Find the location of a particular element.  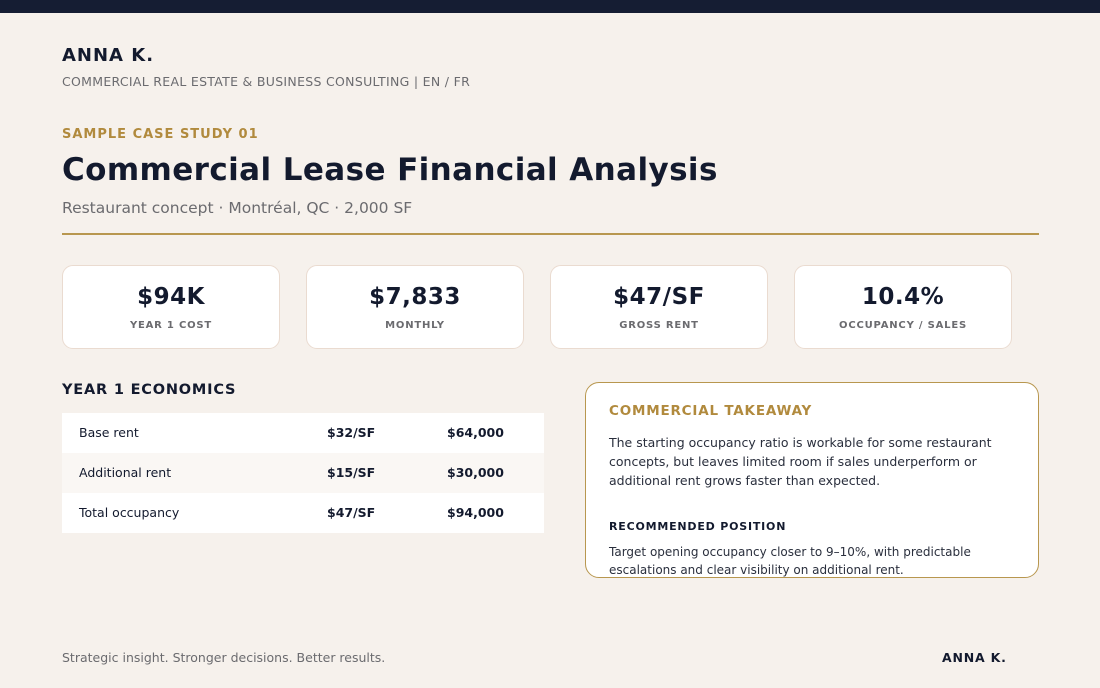

kpi-label: GROSS RENT is located at coordinates (659, 325).